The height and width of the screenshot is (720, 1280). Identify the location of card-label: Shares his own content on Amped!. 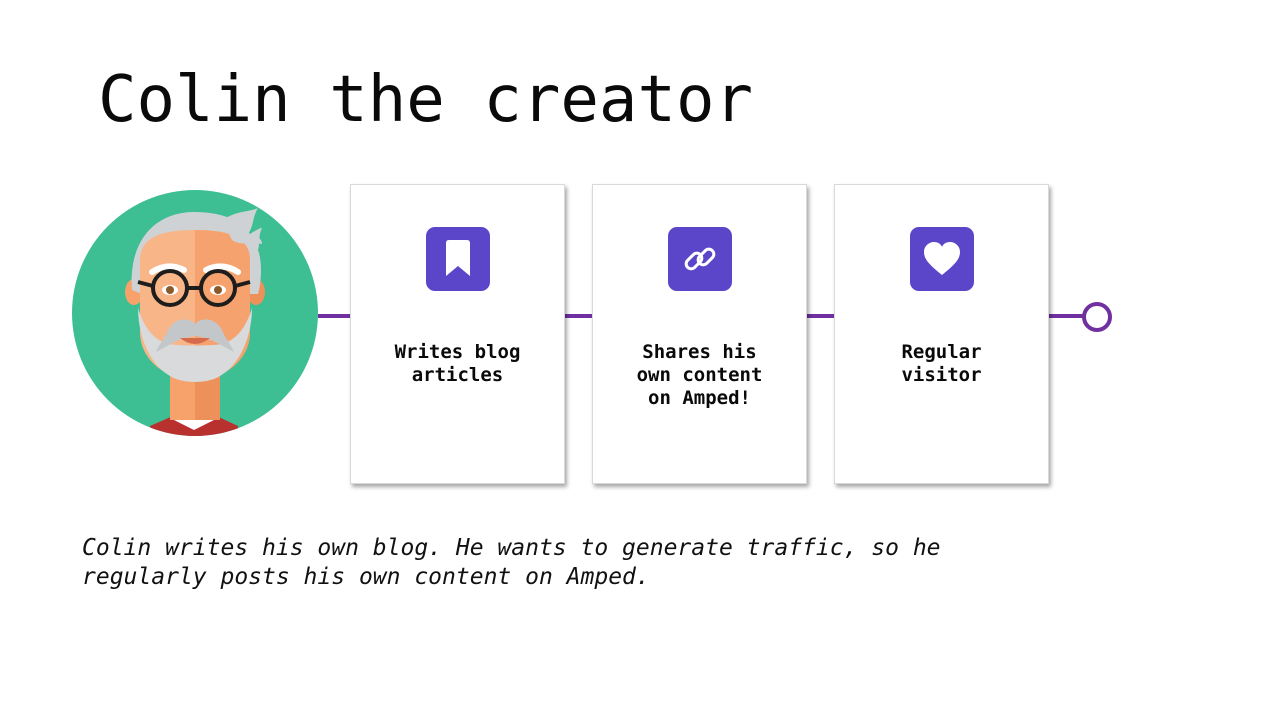
(699, 375).